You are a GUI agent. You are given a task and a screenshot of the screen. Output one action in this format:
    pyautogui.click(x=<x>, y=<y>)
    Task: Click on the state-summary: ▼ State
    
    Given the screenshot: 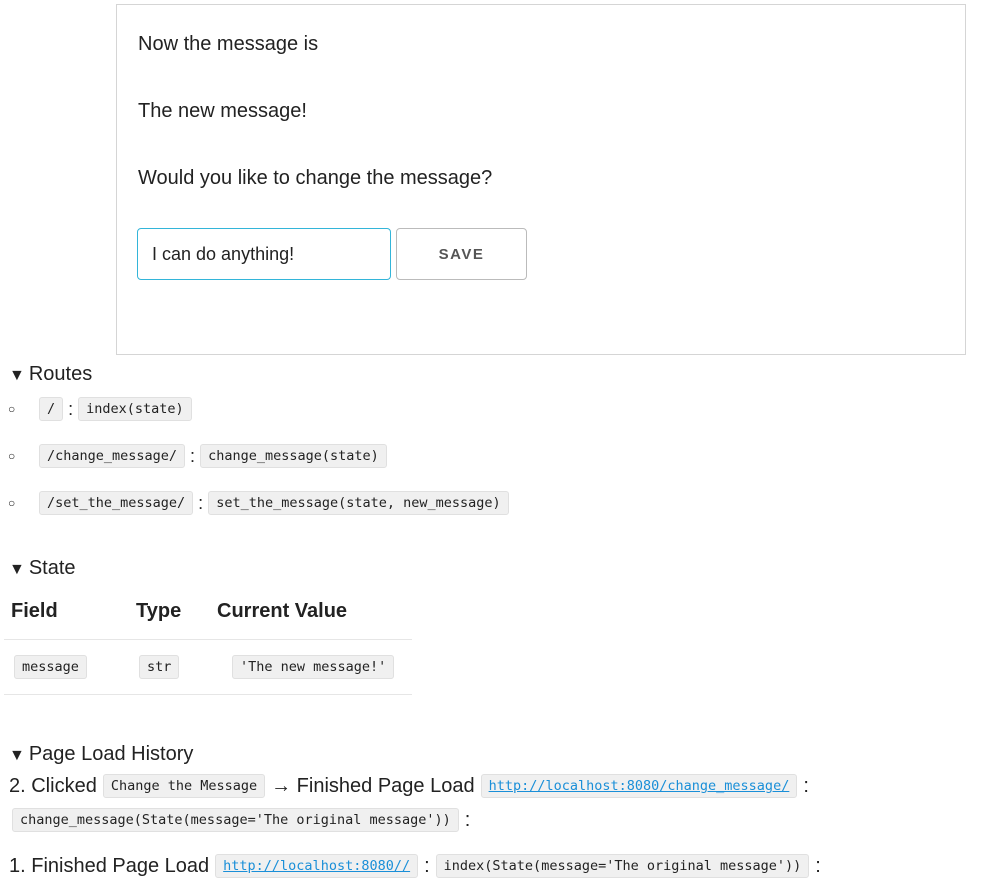 What is the action you would take?
    pyautogui.click(x=42, y=569)
    